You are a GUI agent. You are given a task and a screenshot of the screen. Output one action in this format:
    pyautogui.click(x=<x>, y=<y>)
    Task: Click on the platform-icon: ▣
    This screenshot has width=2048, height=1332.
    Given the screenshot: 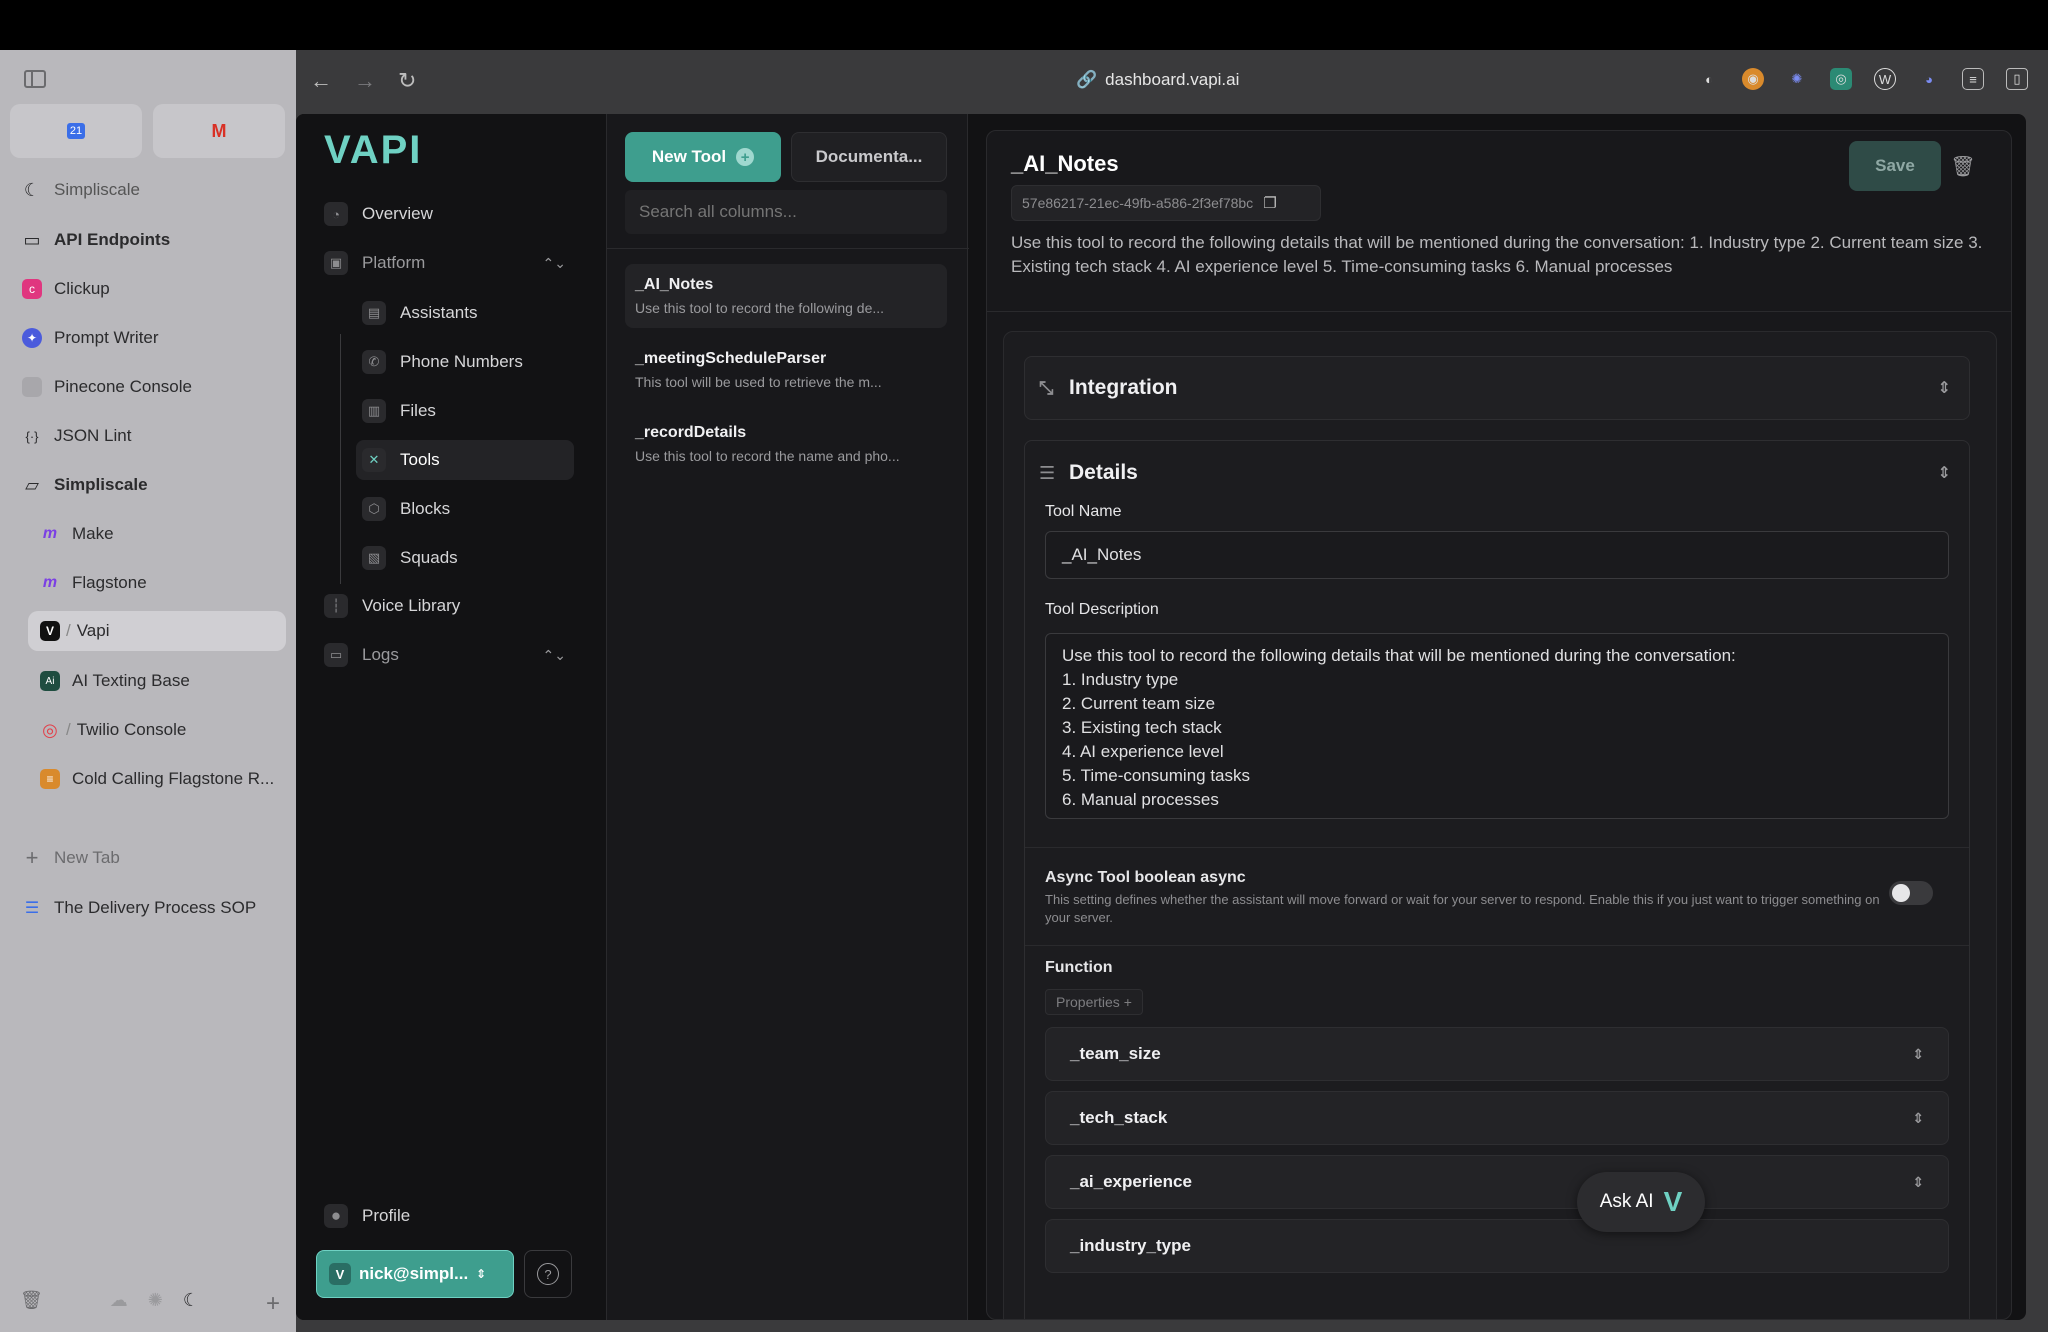 What is the action you would take?
    pyautogui.click(x=336, y=263)
    